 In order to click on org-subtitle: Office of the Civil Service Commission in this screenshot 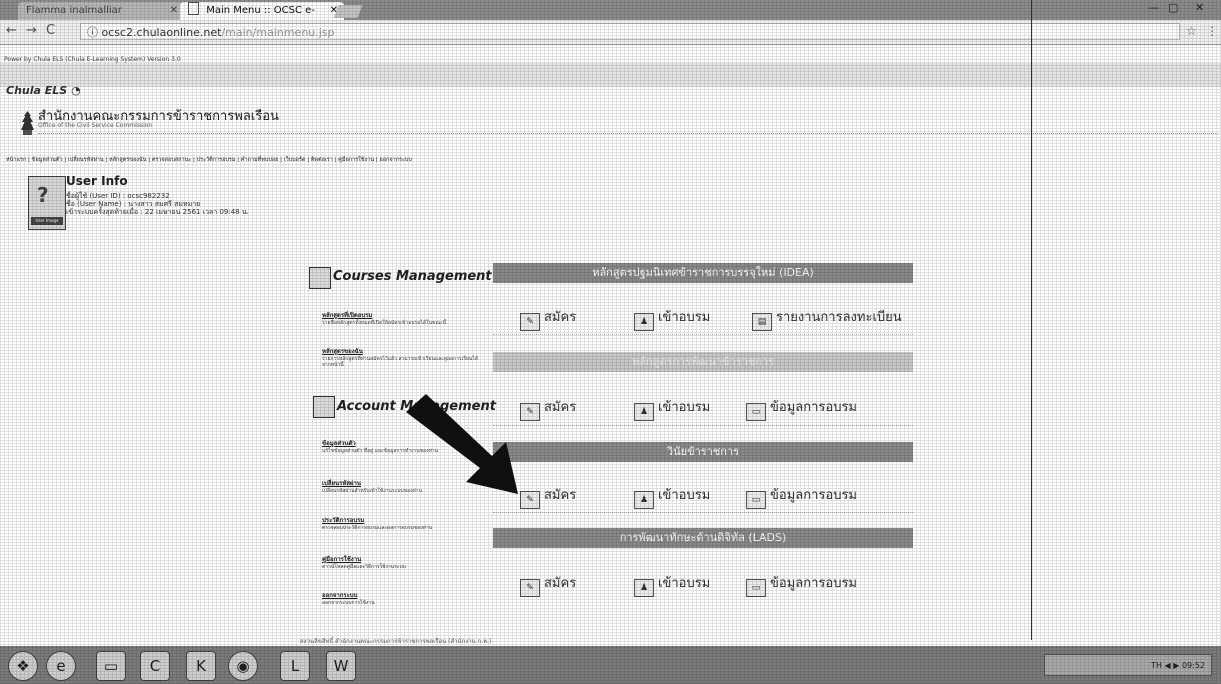, I will do `click(95, 125)`.